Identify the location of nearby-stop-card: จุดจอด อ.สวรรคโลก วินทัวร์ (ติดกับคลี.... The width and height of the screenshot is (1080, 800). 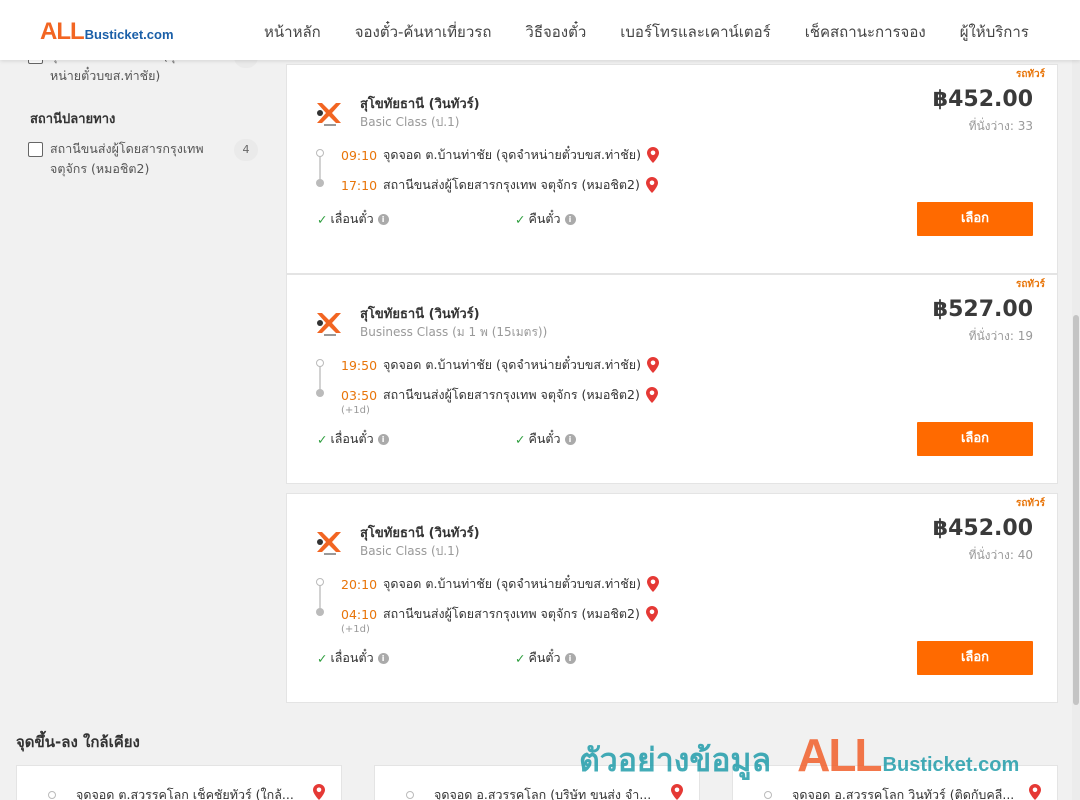
(895, 782).